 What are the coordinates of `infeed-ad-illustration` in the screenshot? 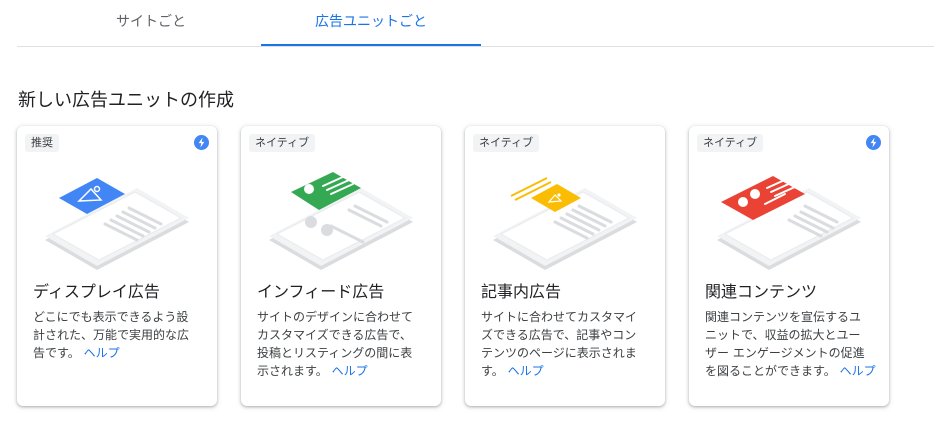 It's located at (341, 221).